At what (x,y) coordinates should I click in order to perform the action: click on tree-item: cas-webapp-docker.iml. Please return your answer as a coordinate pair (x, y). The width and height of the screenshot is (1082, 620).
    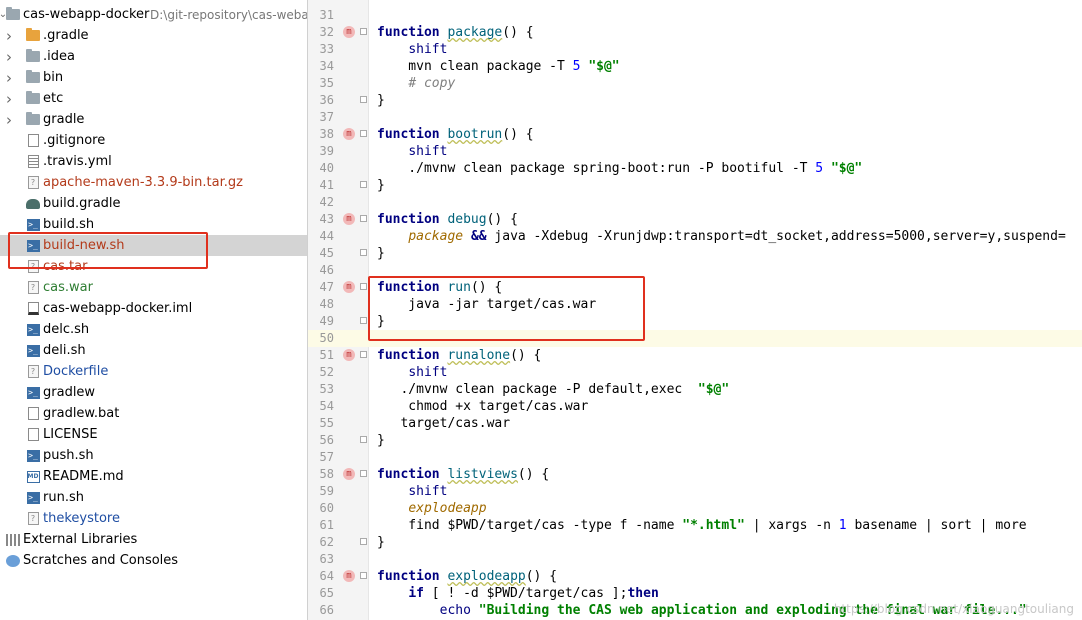
    Looking at the image, I should click on (153, 308).